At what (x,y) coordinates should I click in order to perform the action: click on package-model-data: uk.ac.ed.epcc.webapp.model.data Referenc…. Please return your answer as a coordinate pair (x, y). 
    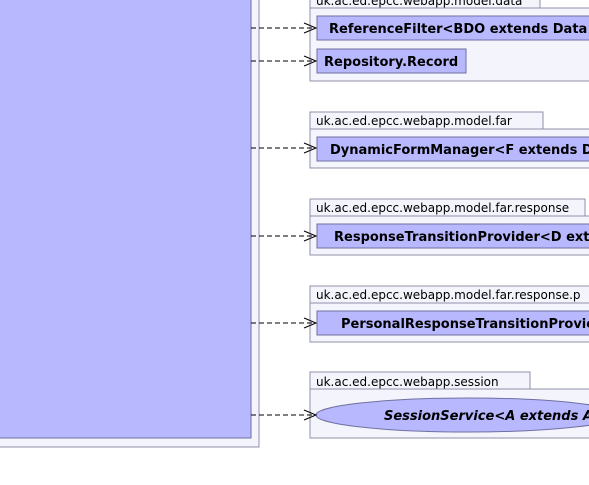
    Looking at the image, I should click on (449, 41).